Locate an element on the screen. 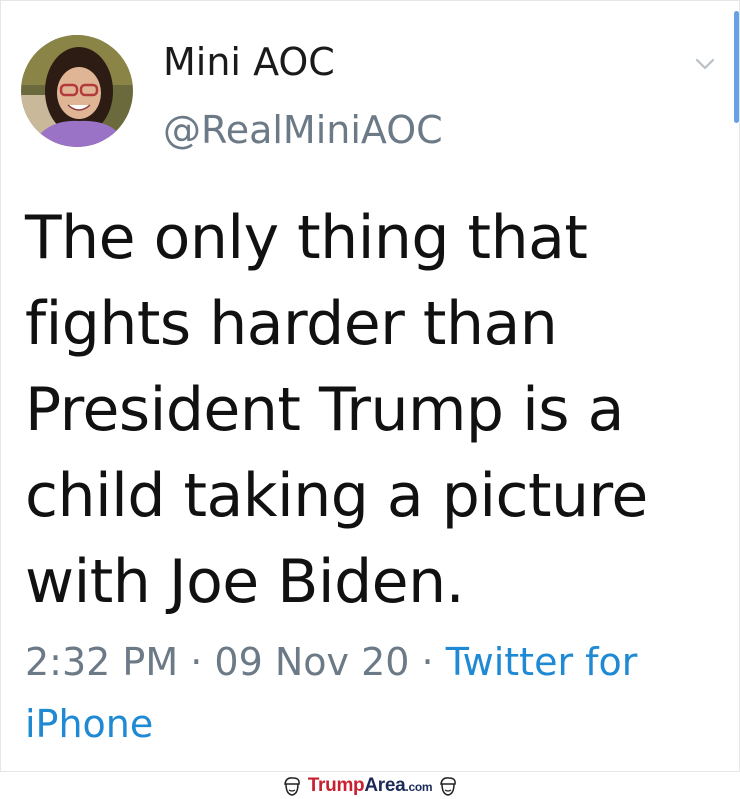 This screenshot has height=799, width=740. avatar-image is located at coordinates (77, 91).